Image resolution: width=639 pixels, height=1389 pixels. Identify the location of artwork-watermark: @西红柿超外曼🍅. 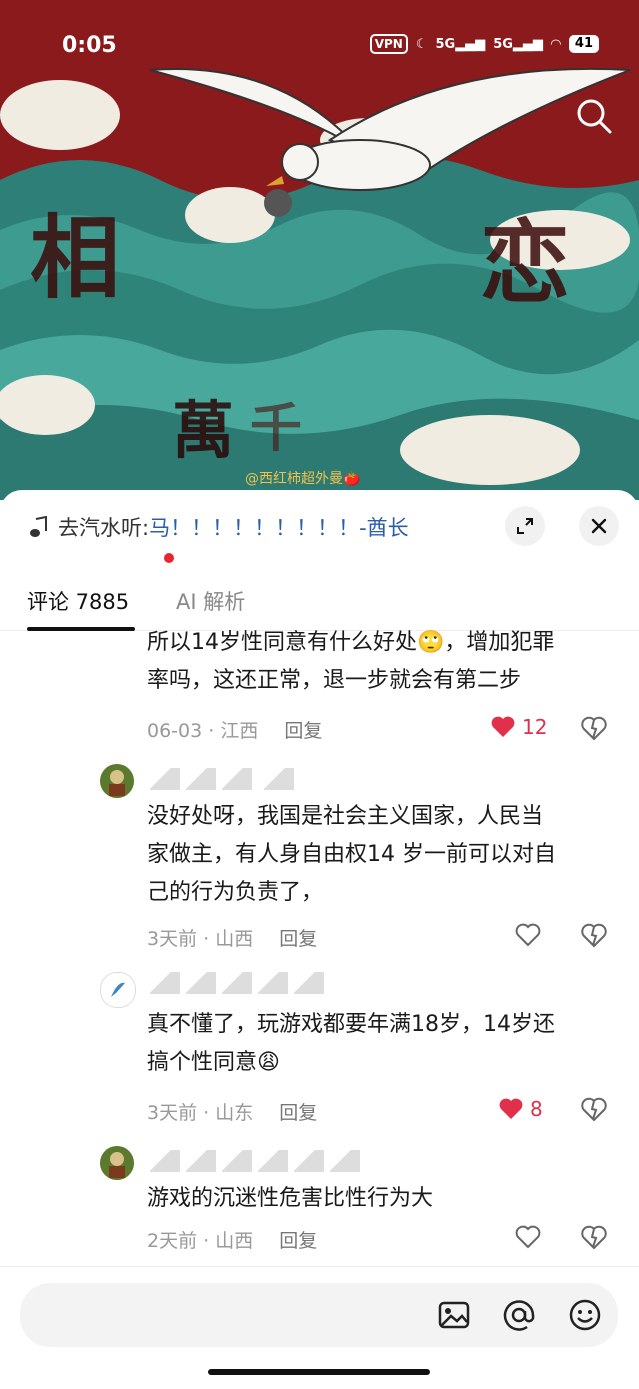
(303, 479).